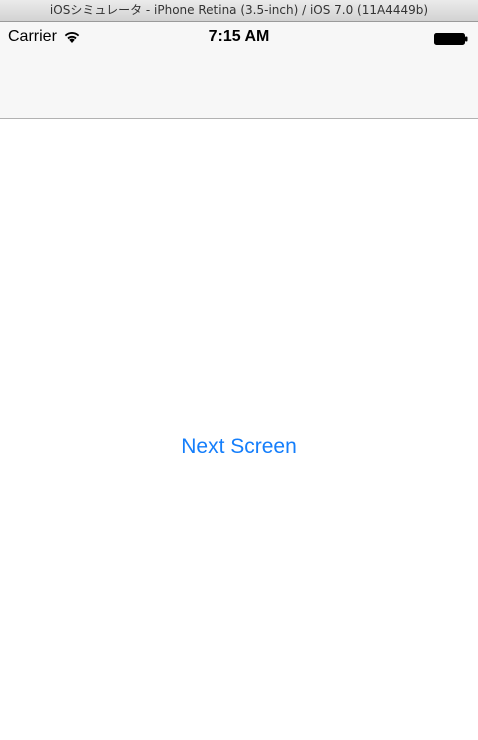 The image size is (478, 740). I want to click on next-screen-button: Next Screen, so click(239, 447).